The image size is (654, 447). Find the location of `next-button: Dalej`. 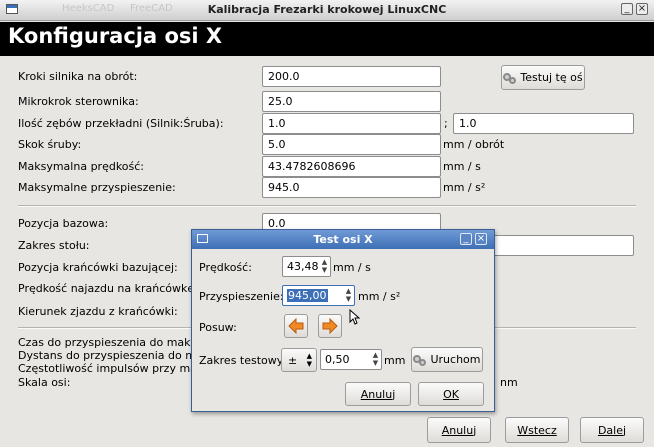

next-button: Dalej is located at coordinates (612, 430).